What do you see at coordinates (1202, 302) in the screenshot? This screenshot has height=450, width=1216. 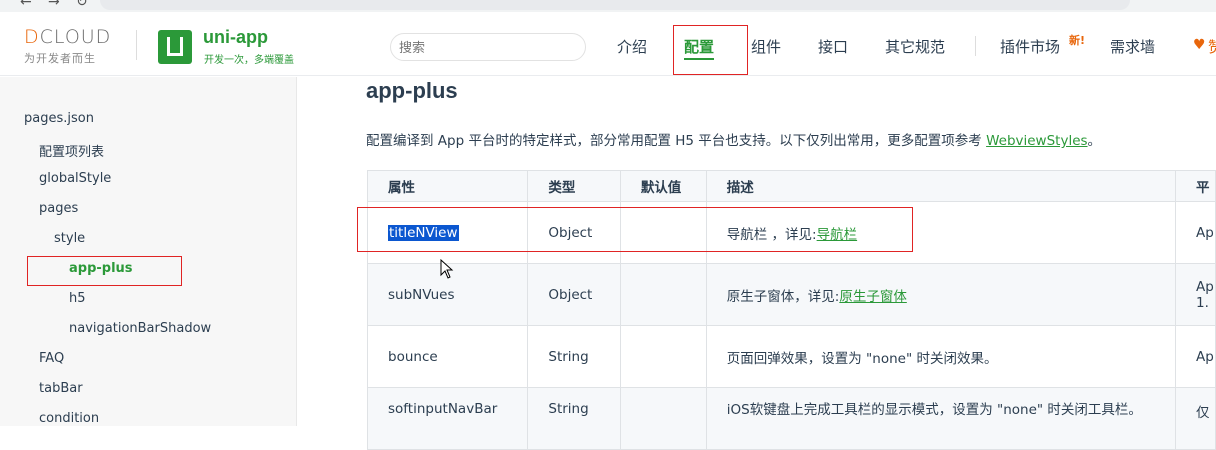 I see `platform-text-2: 1.` at bounding box center [1202, 302].